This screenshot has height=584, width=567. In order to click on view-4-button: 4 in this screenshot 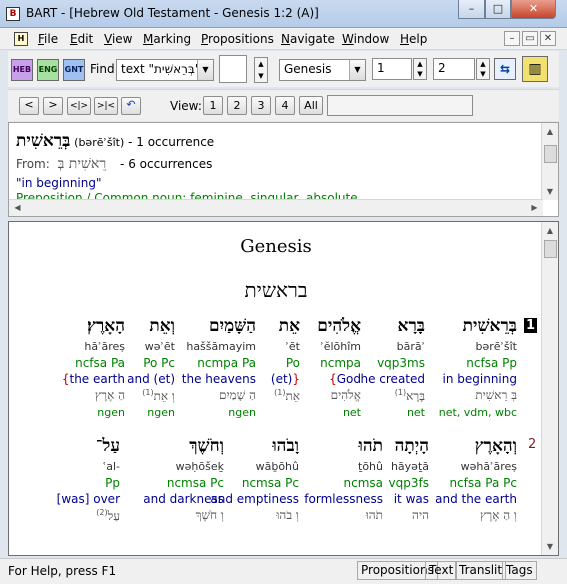, I will do `click(285, 105)`.